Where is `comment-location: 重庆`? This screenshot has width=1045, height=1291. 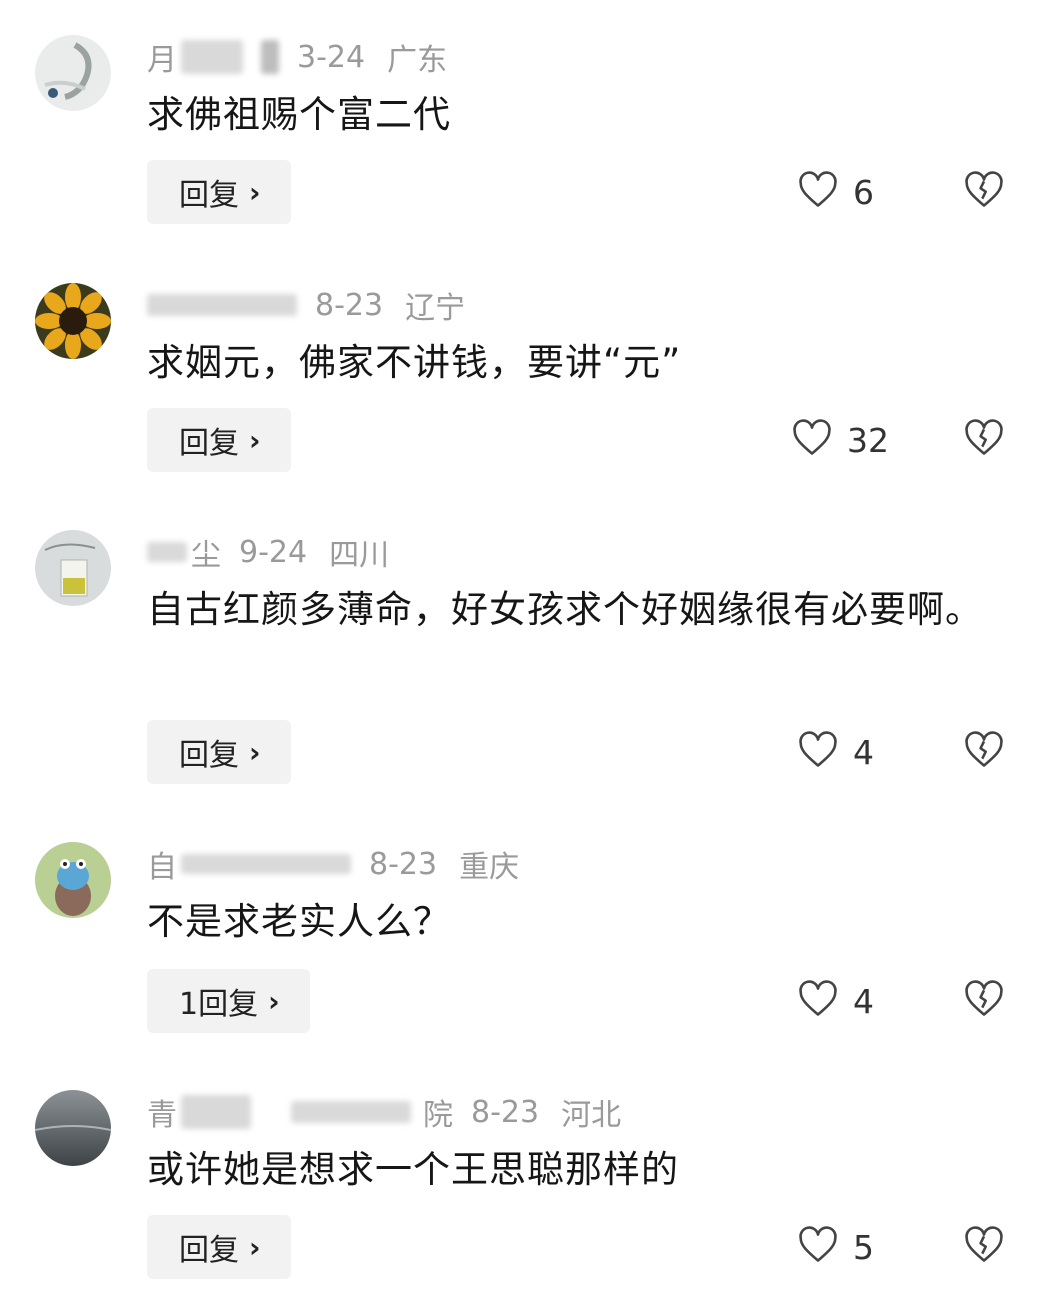
comment-location: 重庆 is located at coordinates (489, 867).